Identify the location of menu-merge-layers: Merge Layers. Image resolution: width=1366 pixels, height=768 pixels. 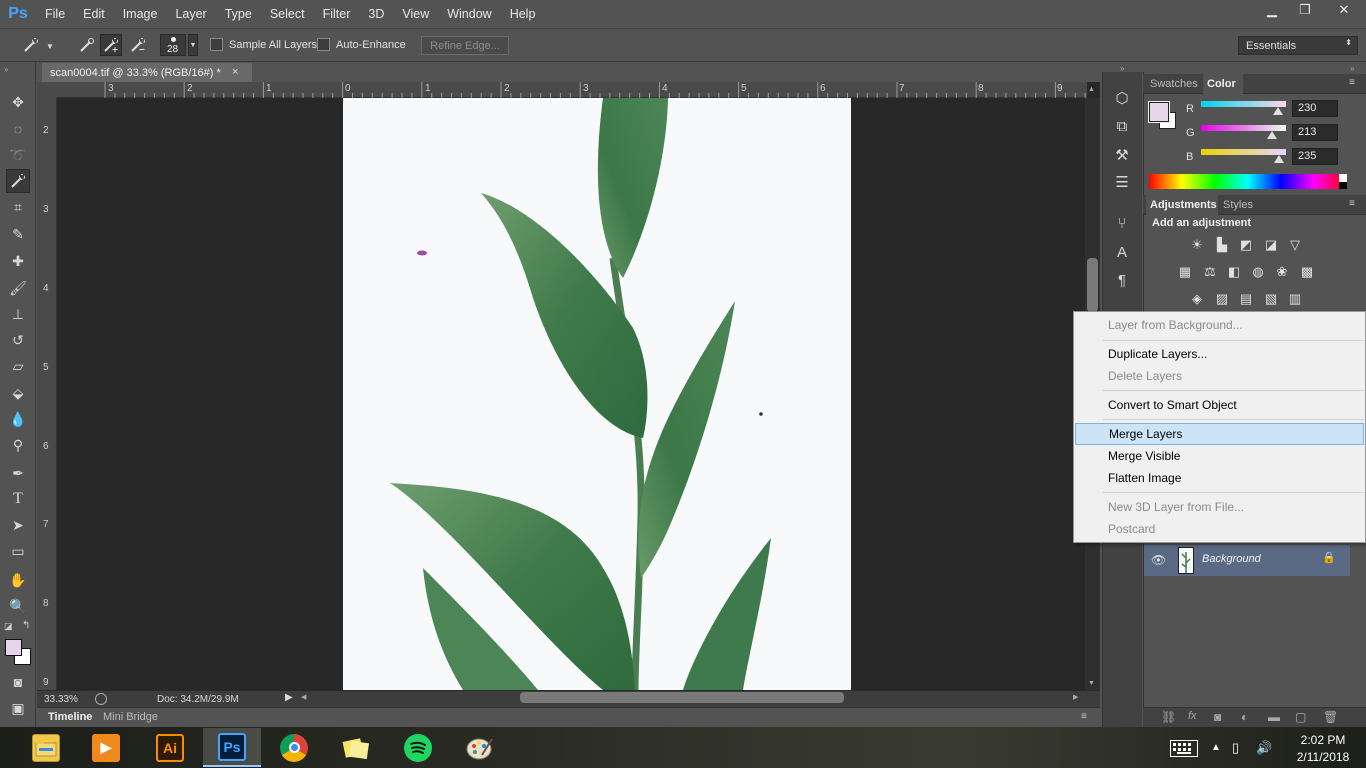
(1219, 434).